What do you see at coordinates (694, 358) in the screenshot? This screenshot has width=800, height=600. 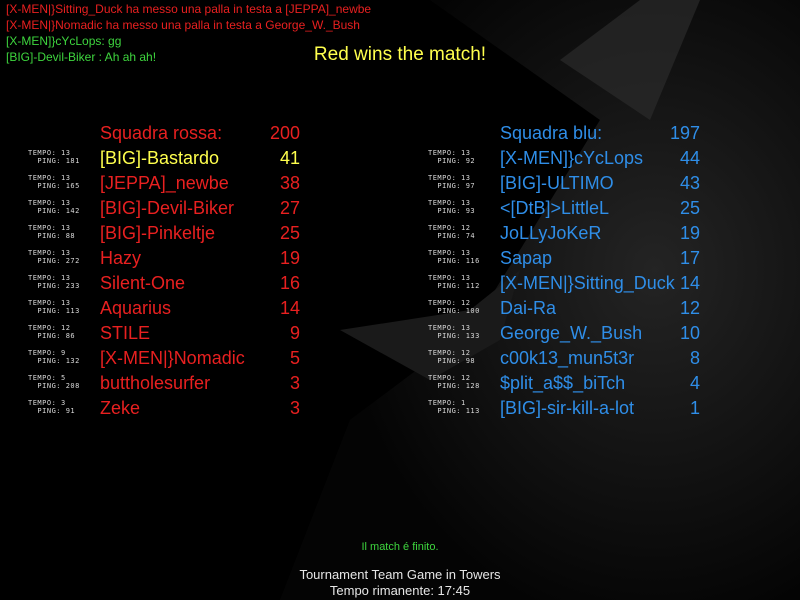 I see `player-score: 8` at bounding box center [694, 358].